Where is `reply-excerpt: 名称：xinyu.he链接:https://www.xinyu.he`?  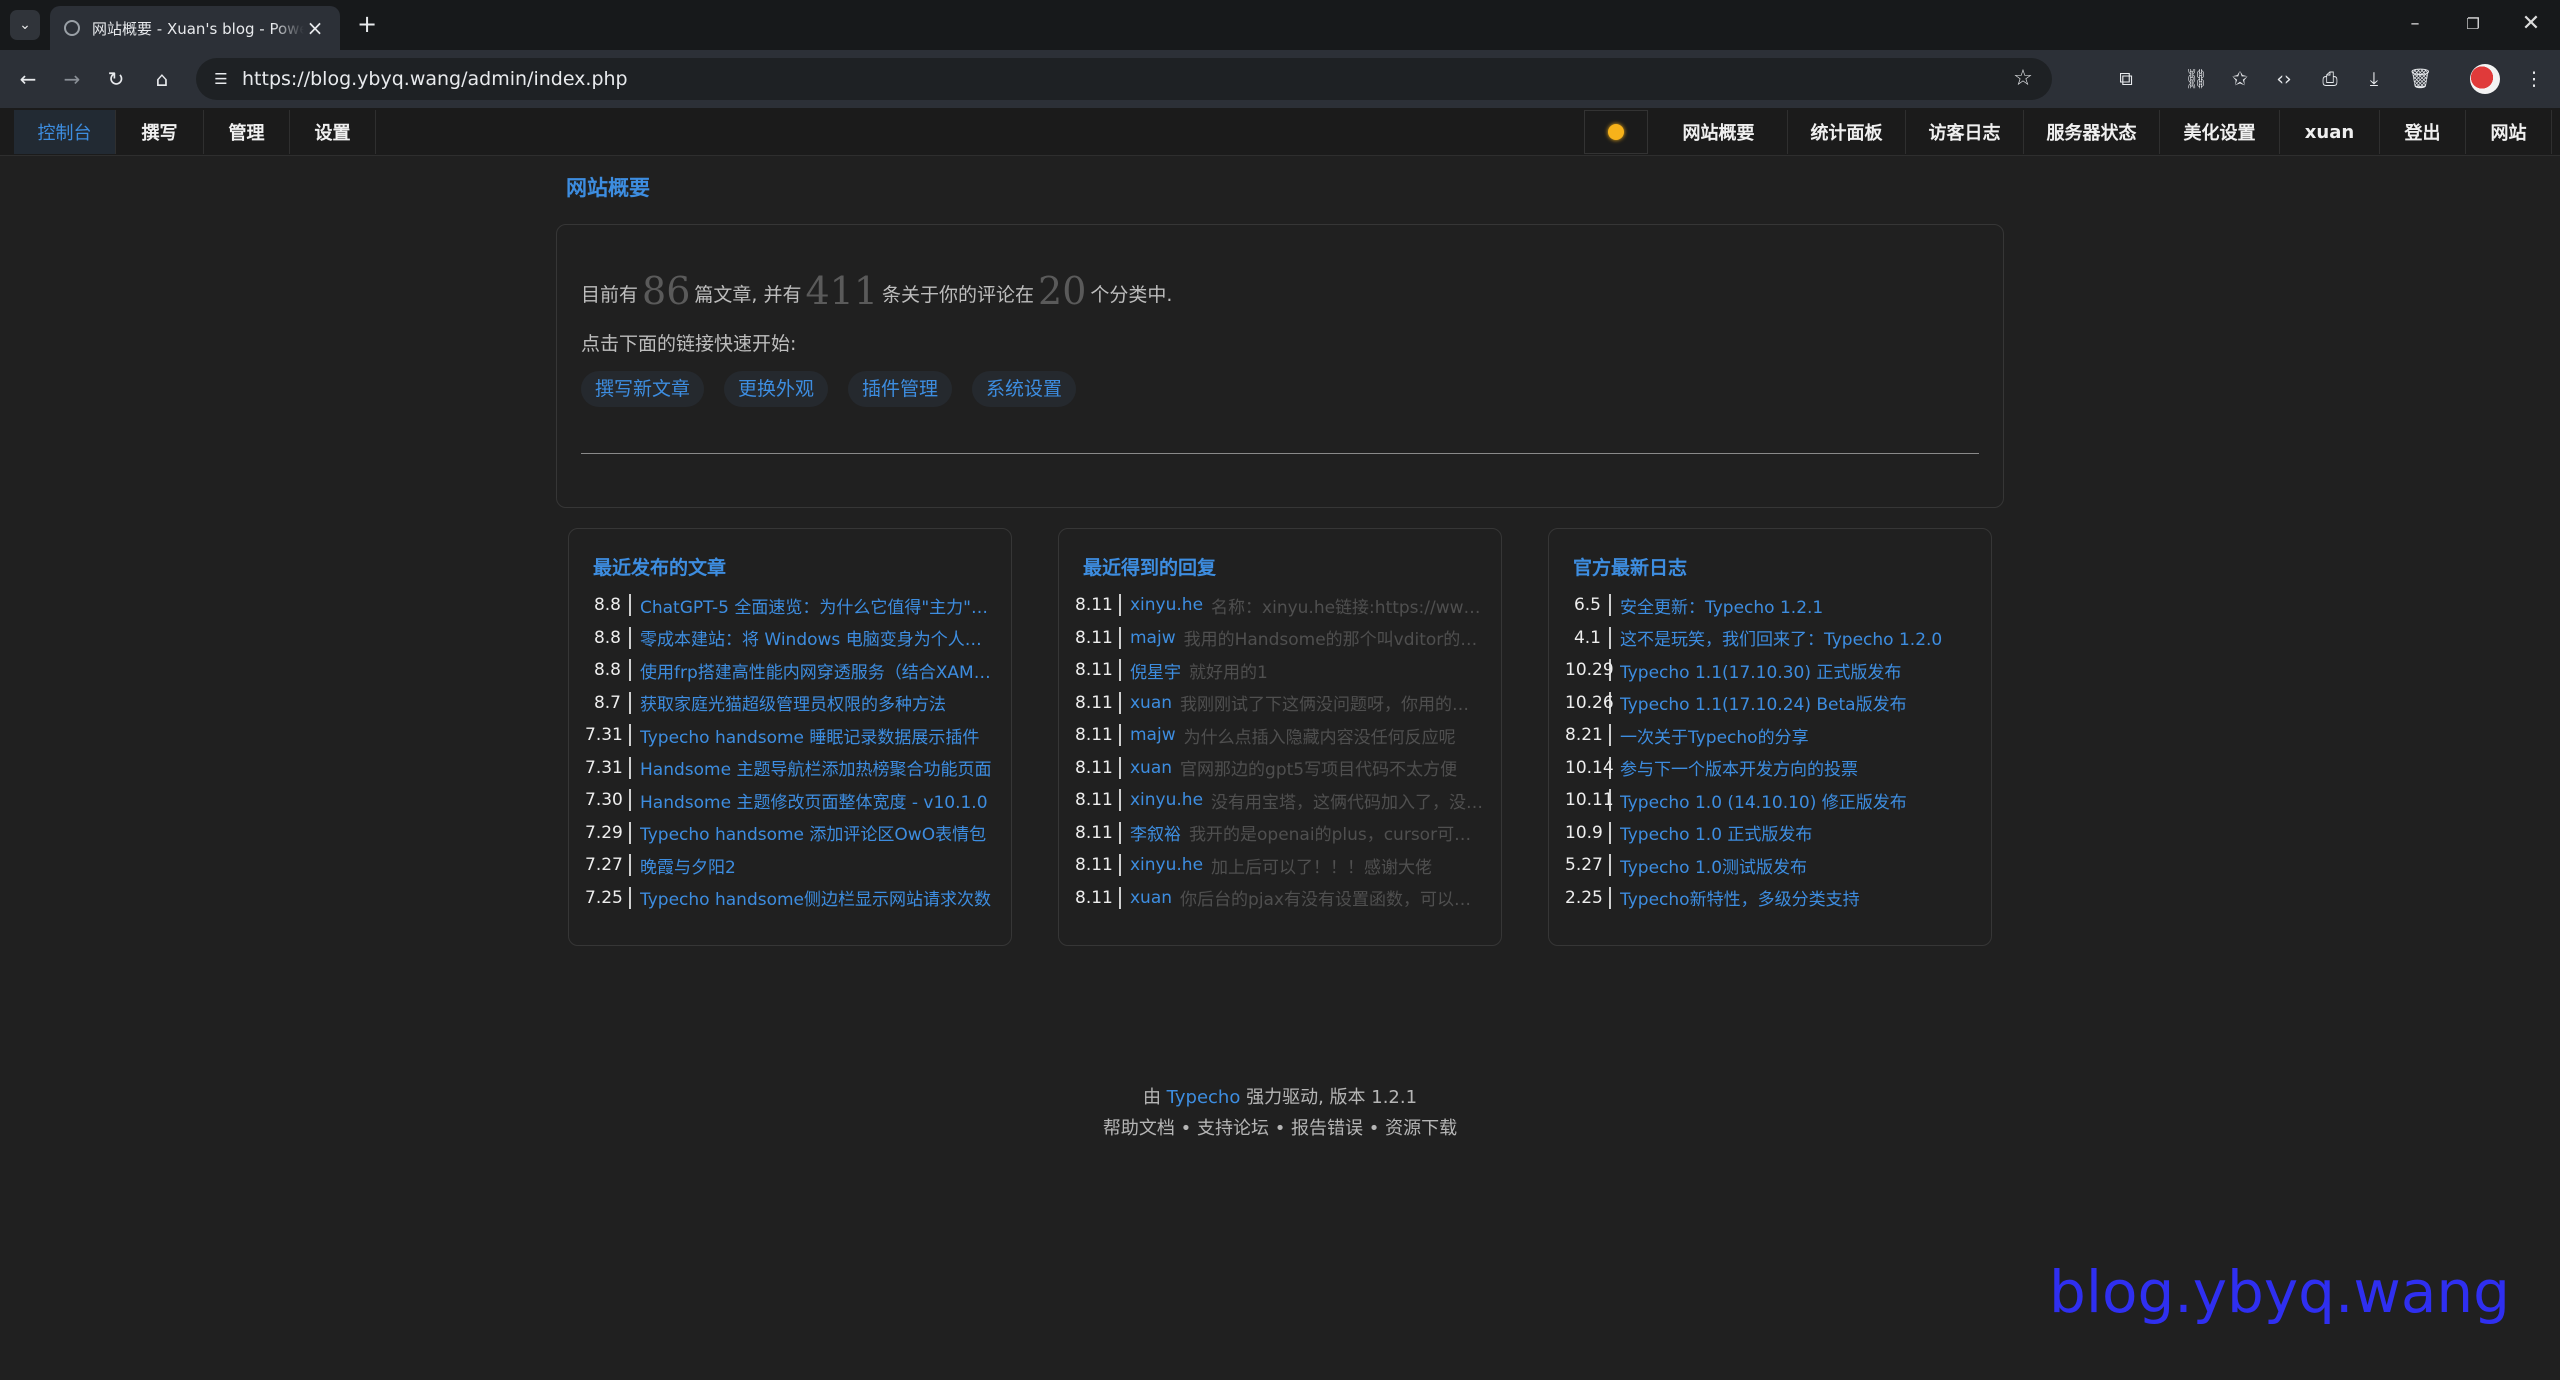 reply-excerpt: 名称：xinyu.he链接:https://www.xinyu.he is located at coordinates (1348, 605).